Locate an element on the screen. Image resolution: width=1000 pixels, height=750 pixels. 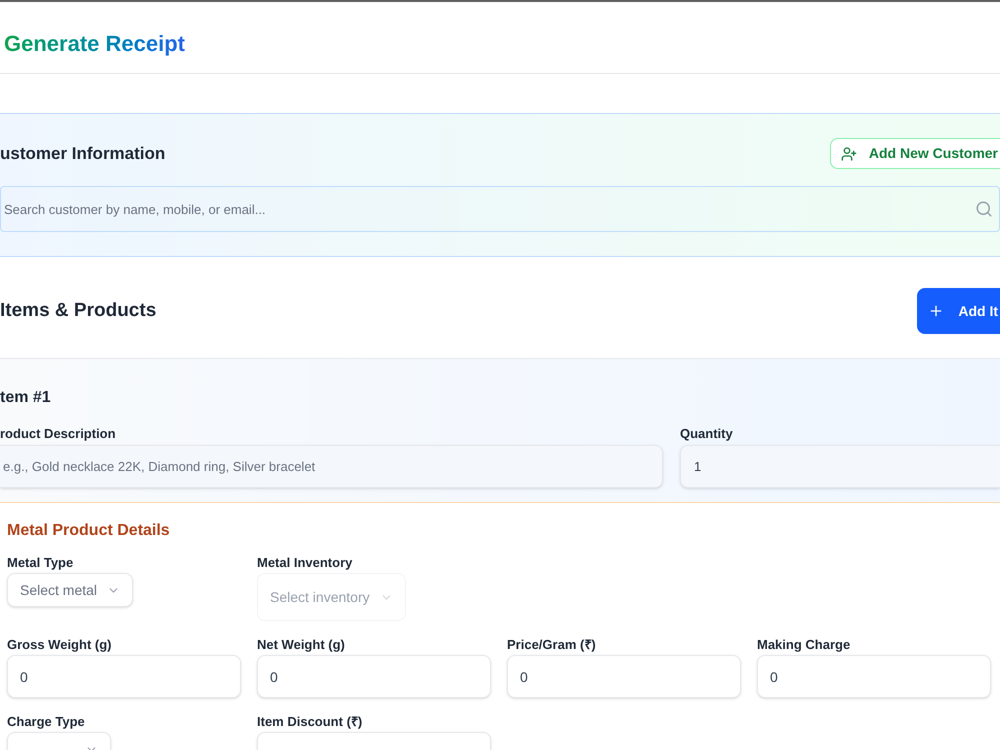
field-label: Item Discount (₹) is located at coordinates (310, 722).